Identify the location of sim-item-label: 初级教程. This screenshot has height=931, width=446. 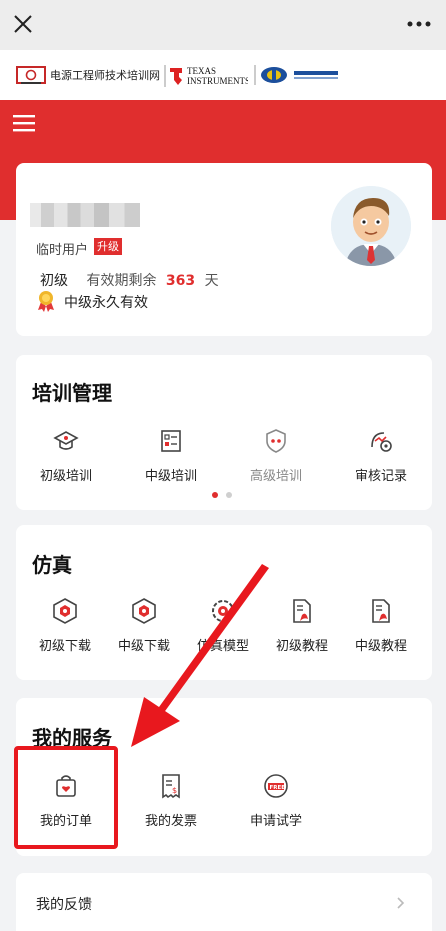
(301, 646).